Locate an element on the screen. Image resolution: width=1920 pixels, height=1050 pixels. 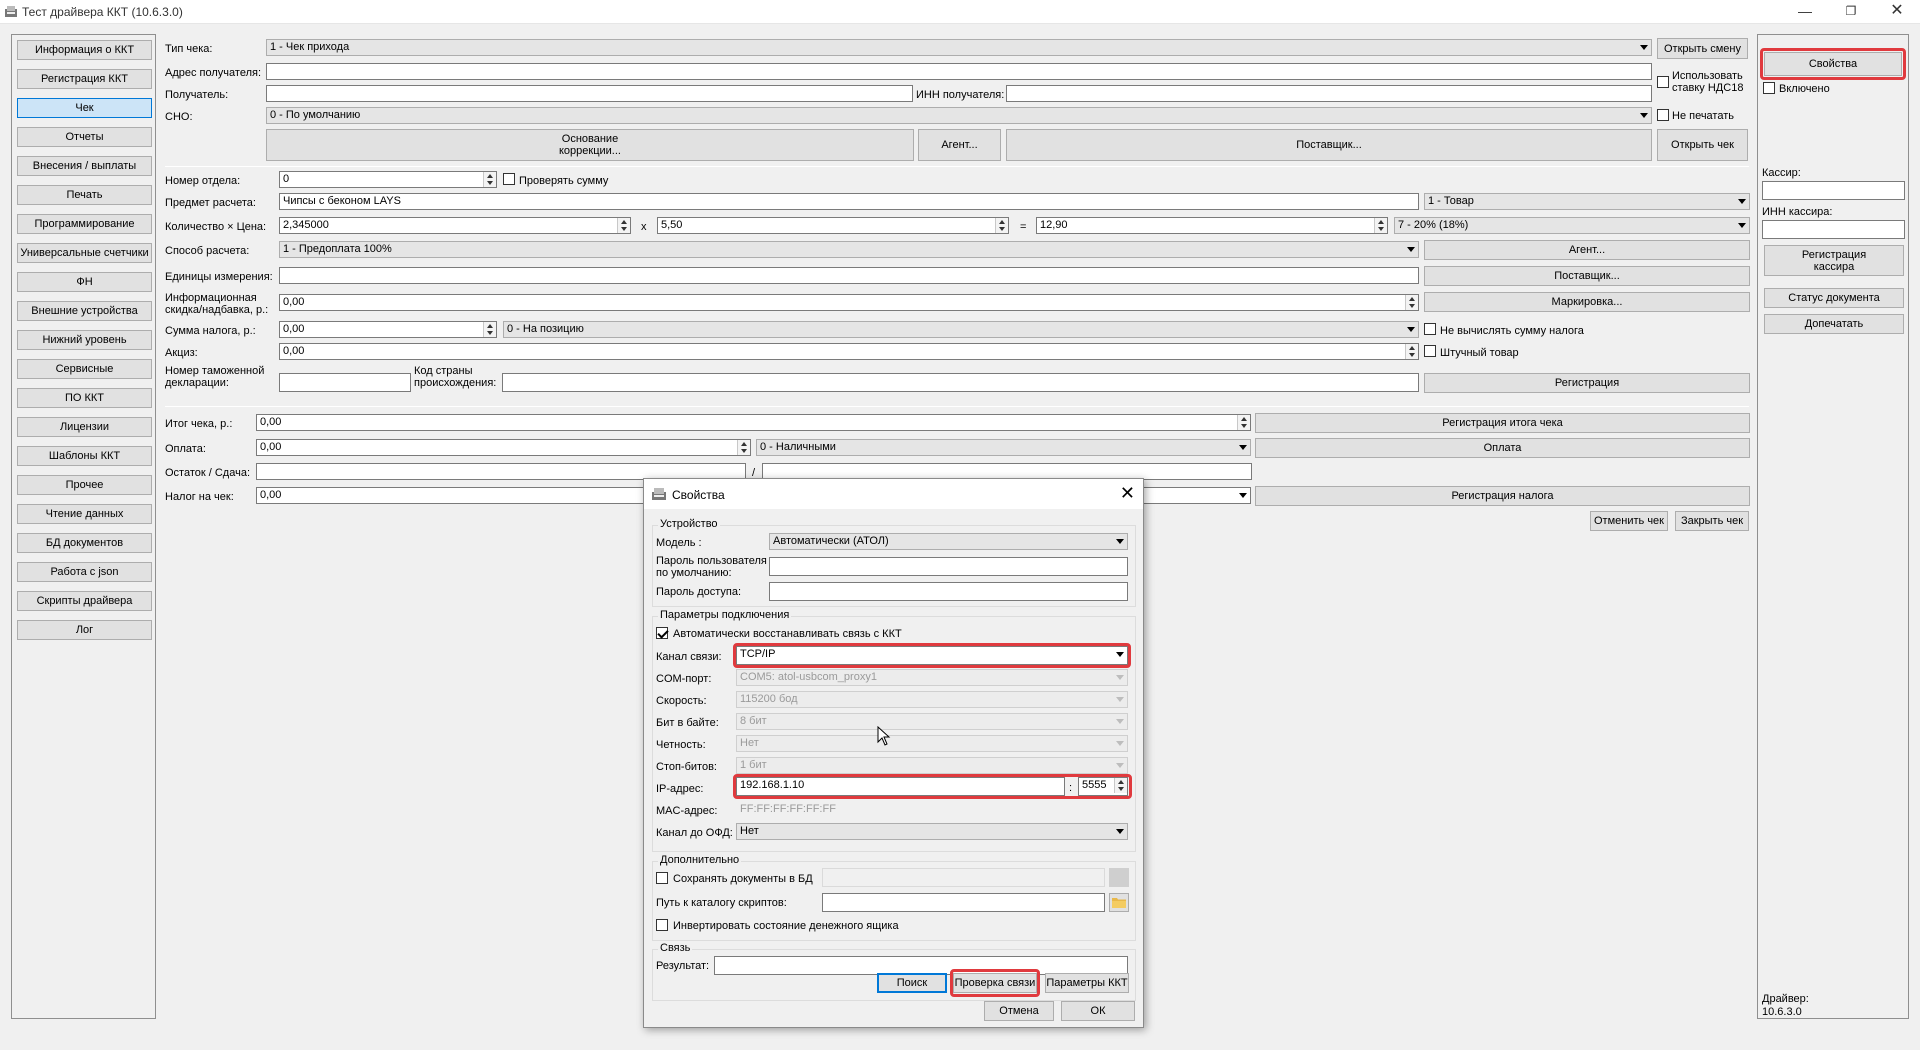
access-password-input is located at coordinates (948, 591).